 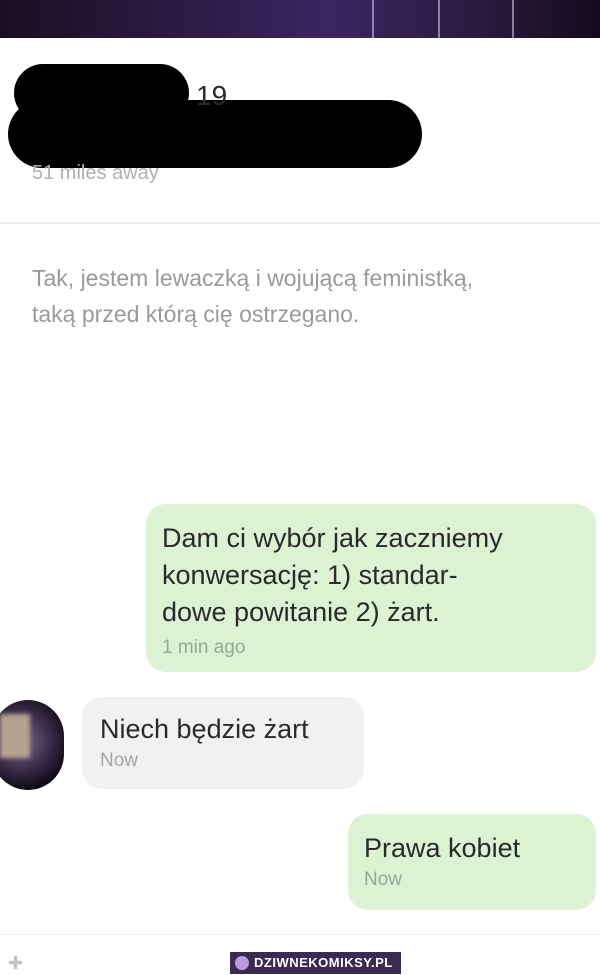 I want to click on watermark-logo-icon, so click(x=242, y=963).